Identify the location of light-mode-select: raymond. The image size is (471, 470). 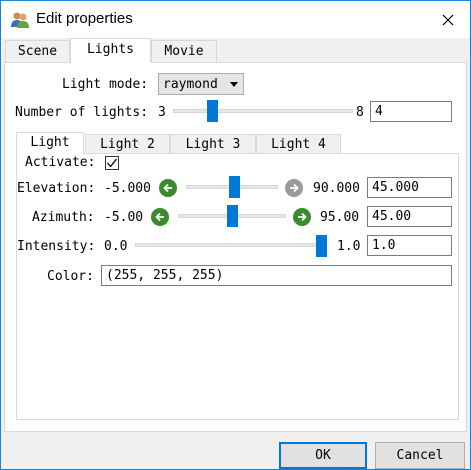
(201, 84).